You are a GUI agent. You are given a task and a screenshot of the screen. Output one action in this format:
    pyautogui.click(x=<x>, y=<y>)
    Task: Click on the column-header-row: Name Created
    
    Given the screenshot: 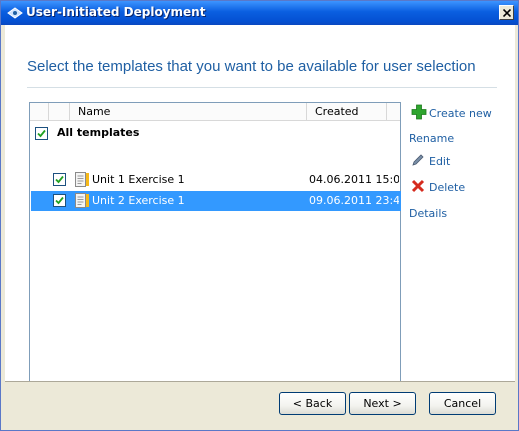 What is the action you would take?
    pyautogui.click(x=215, y=112)
    